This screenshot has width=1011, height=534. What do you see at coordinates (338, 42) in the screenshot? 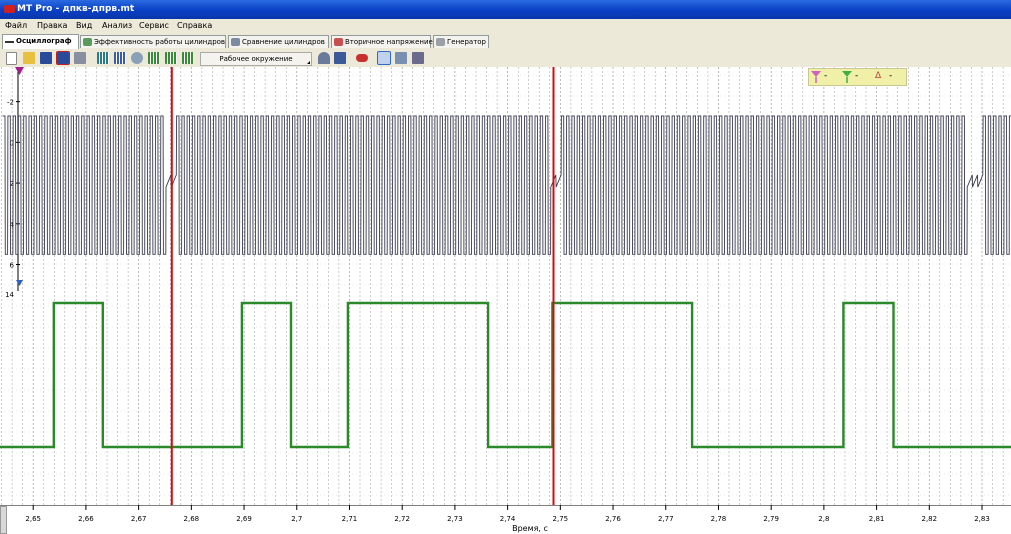
I see `secondary-voltage-icon` at bounding box center [338, 42].